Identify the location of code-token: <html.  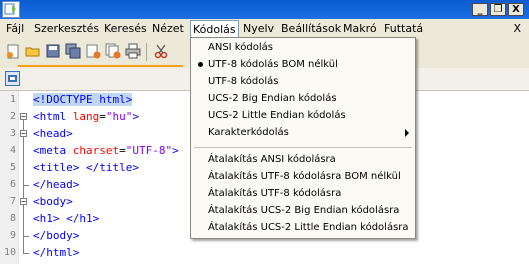
(53, 116).